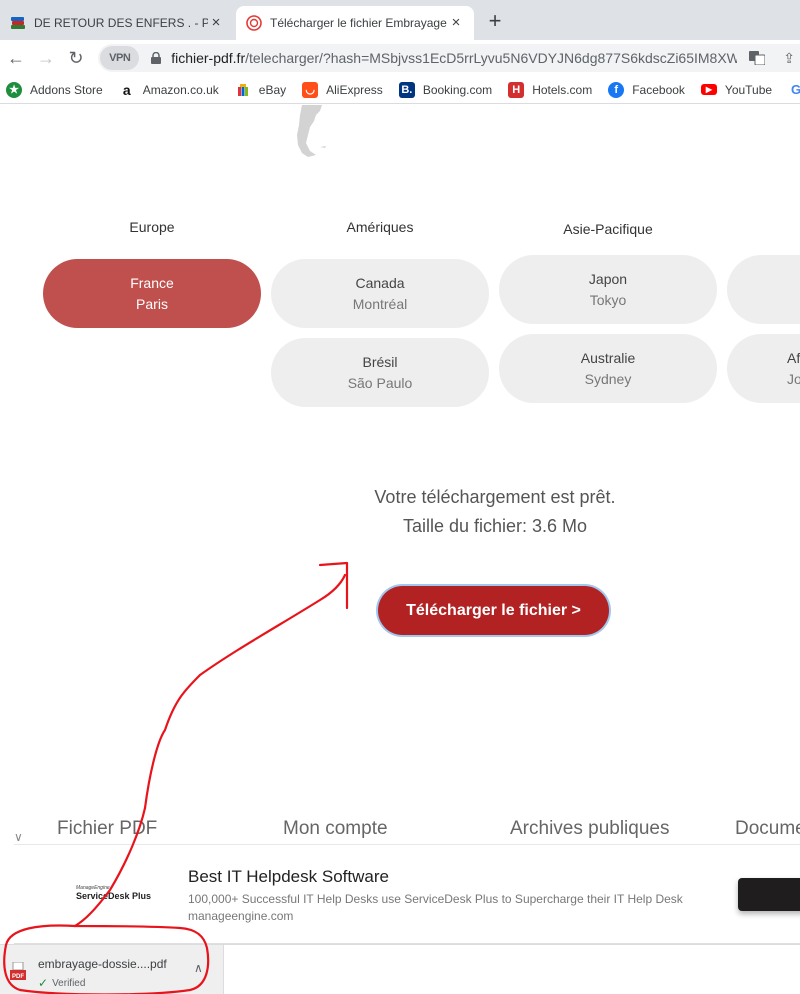 The image size is (800, 994). I want to click on svg-text: PDF, so click(18, 977).